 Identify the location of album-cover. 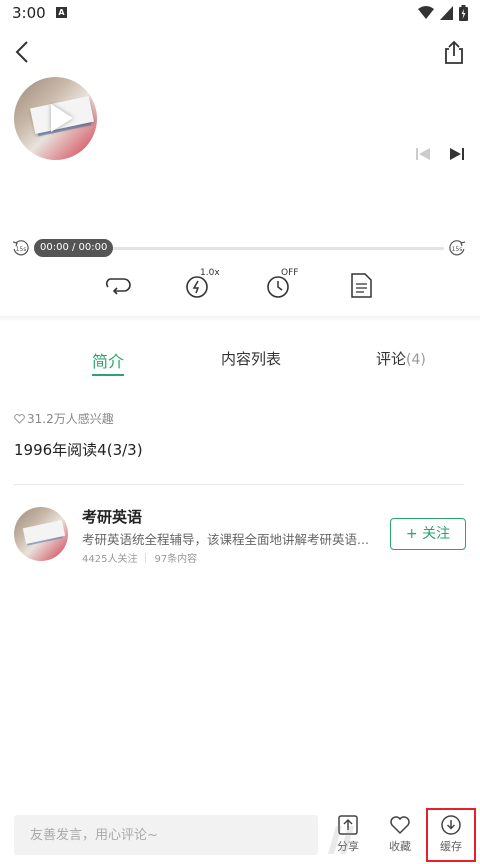
(55, 118).